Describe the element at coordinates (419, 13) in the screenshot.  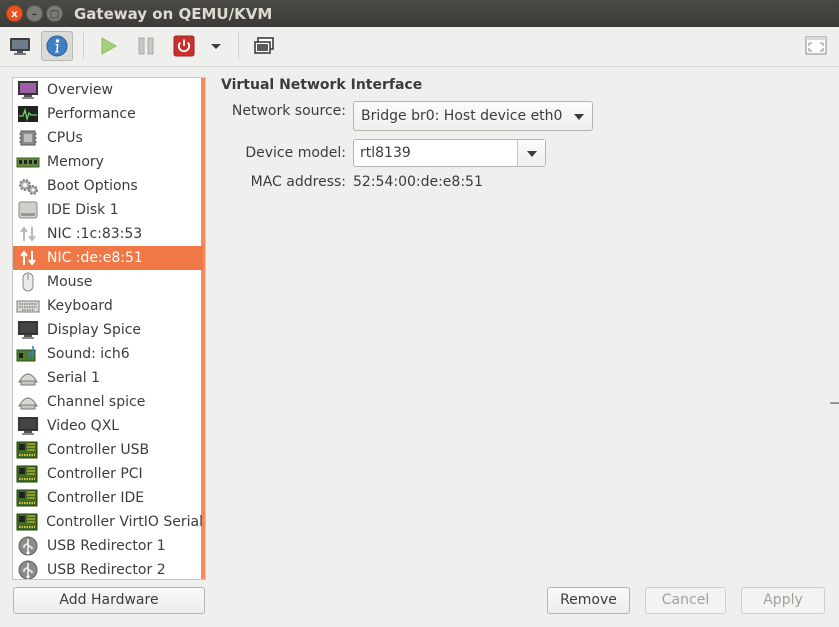
I see `title-bar: x – □ Gateway on QEMU/KVM` at that location.